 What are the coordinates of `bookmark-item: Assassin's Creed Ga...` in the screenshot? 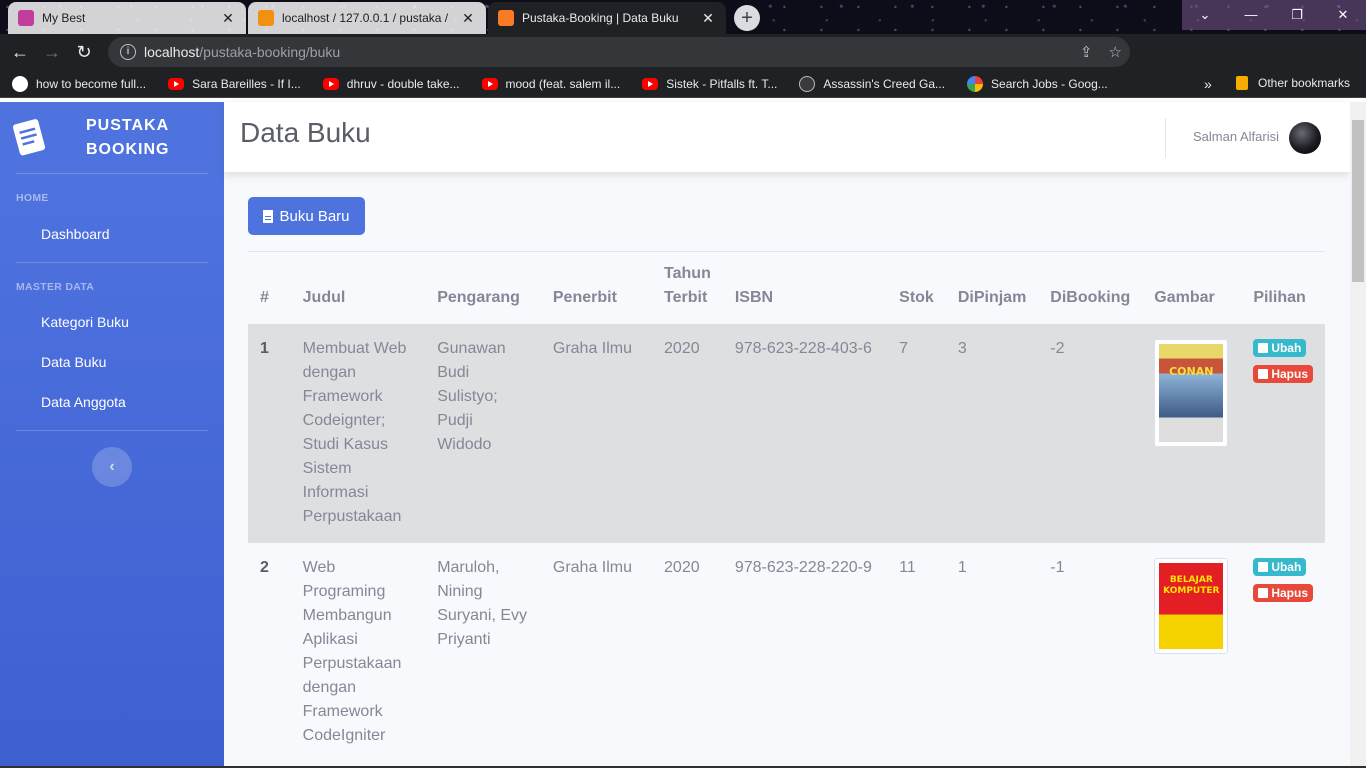 It's located at (872, 83).